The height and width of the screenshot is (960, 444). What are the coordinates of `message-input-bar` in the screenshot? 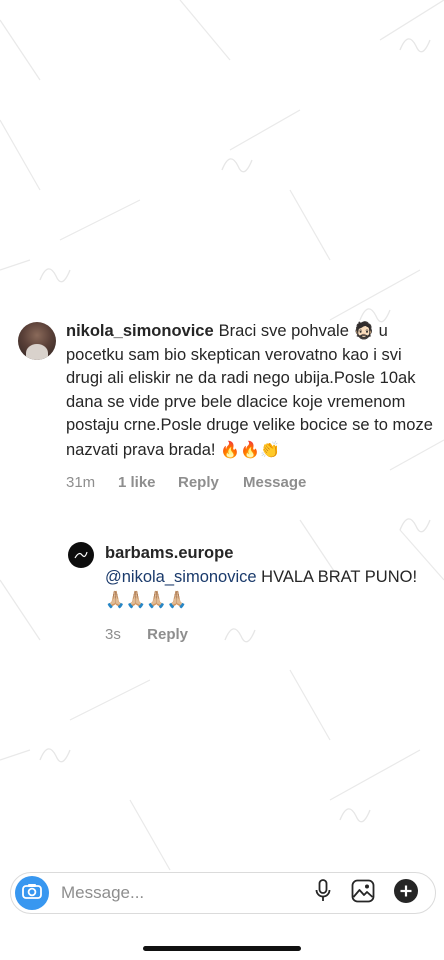 It's located at (223, 893).